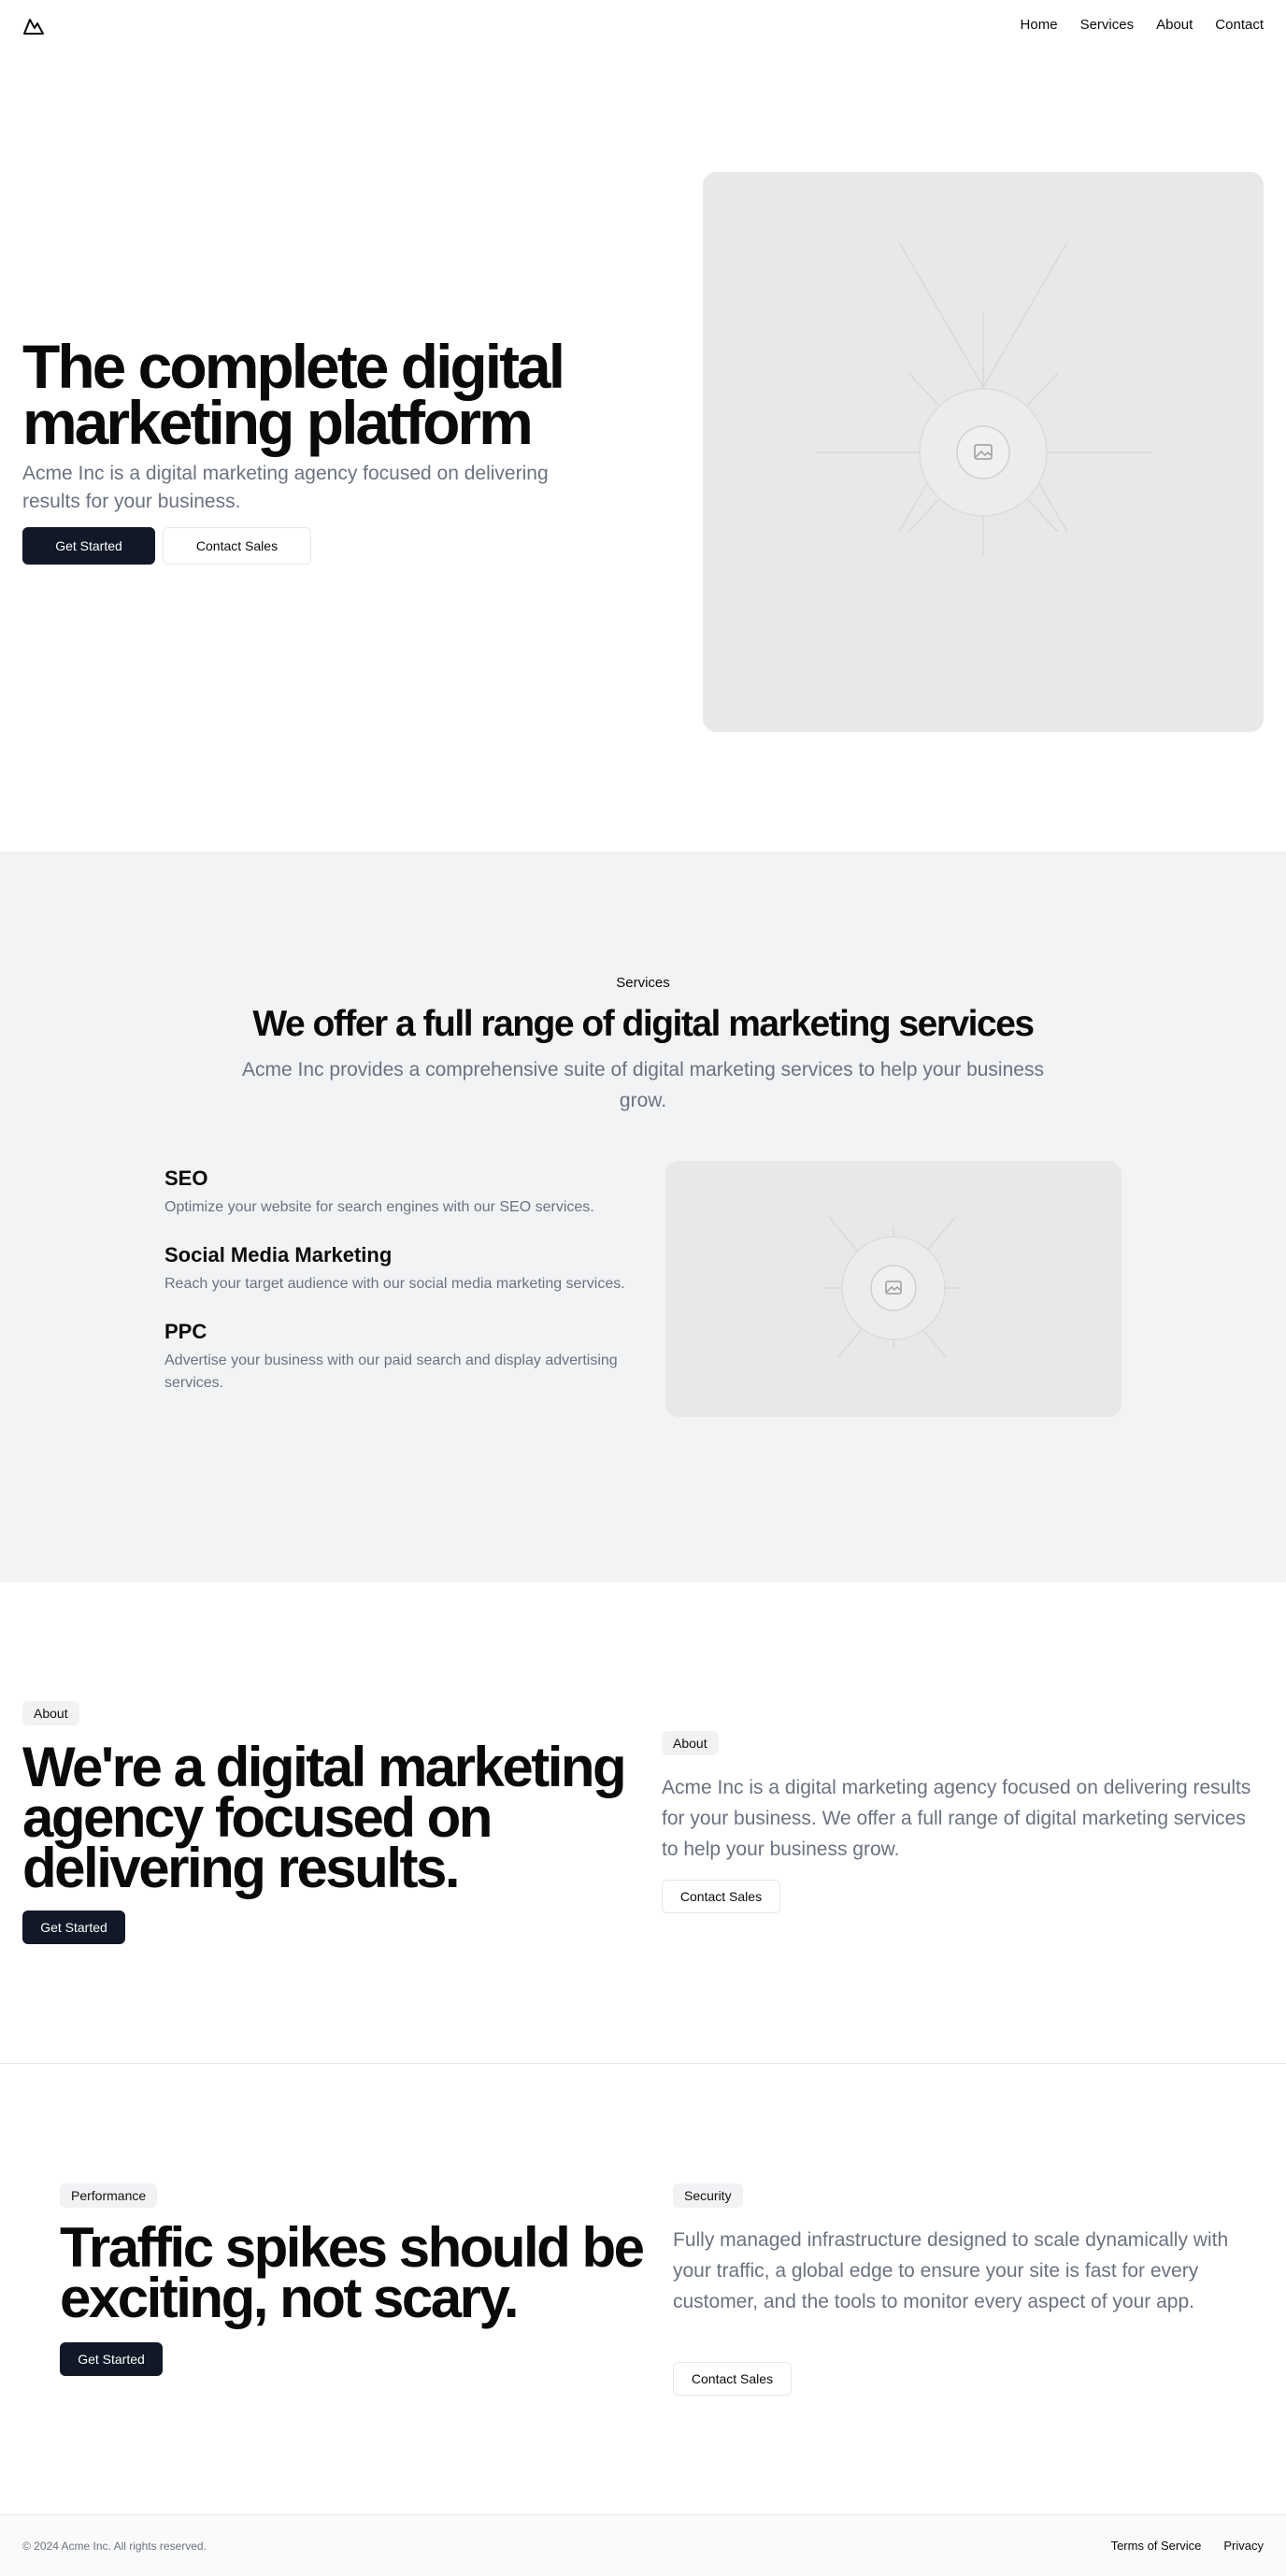 This screenshot has width=1286, height=2576. Describe the element at coordinates (33, 26) in the screenshot. I see `mountain-logo-icon` at that location.